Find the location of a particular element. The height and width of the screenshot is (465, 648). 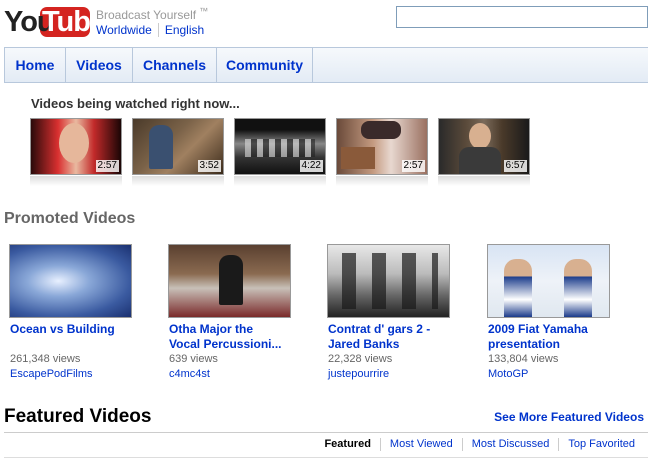

locale-language-link: English is located at coordinates (184, 30).